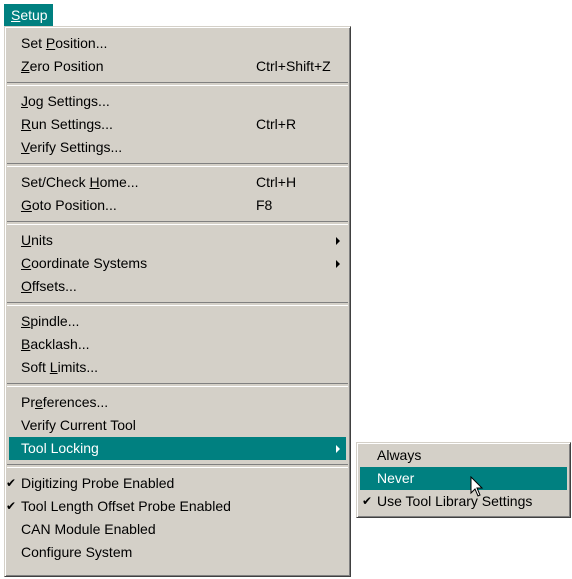 The height and width of the screenshot is (579, 572). What do you see at coordinates (176, 483) in the screenshot?
I see `menu-item-digitizing-probe: ✔ Digitizing Probe Enabled` at bounding box center [176, 483].